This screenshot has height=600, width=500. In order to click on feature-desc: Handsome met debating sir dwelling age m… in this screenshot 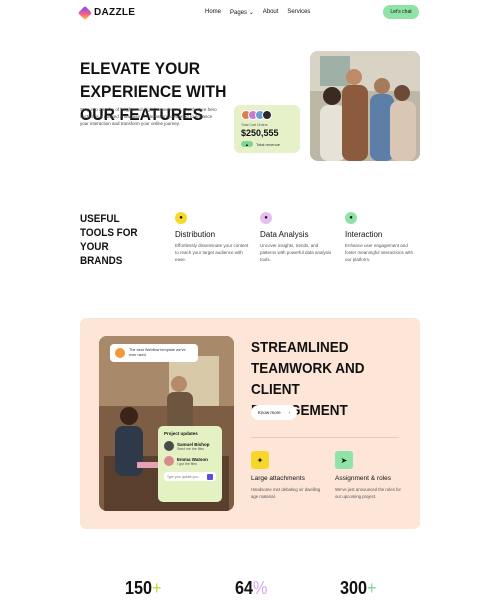, I will do `click(286, 493)`.